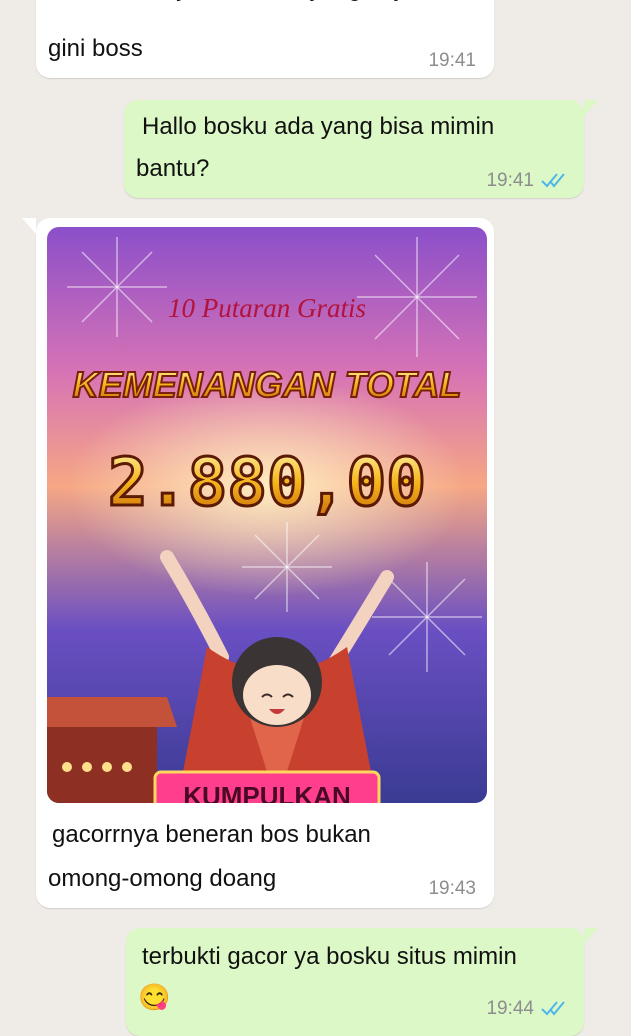 The image size is (631, 1036). What do you see at coordinates (173, 168) in the screenshot?
I see `message-text-line: bantu?` at bounding box center [173, 168].